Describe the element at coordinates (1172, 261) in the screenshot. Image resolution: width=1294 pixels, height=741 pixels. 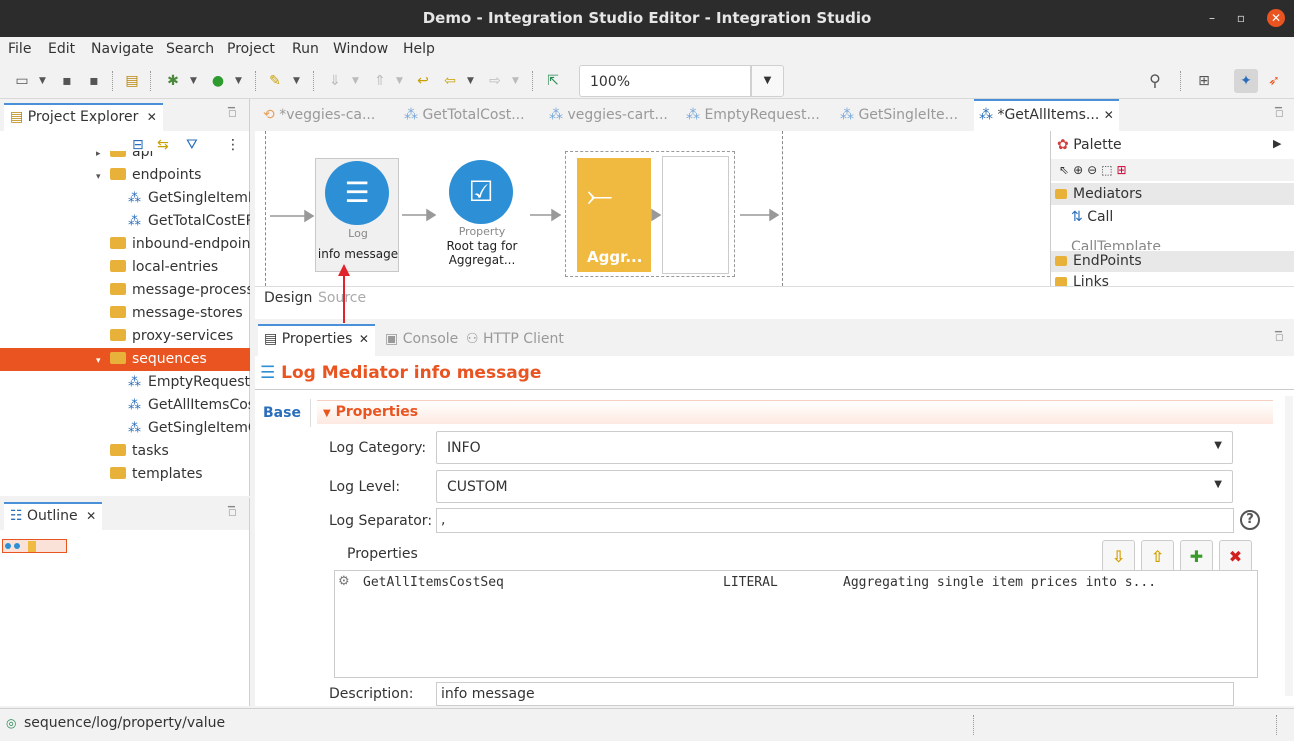
I see `palette-section-endpoints: EndPoints` at that location.